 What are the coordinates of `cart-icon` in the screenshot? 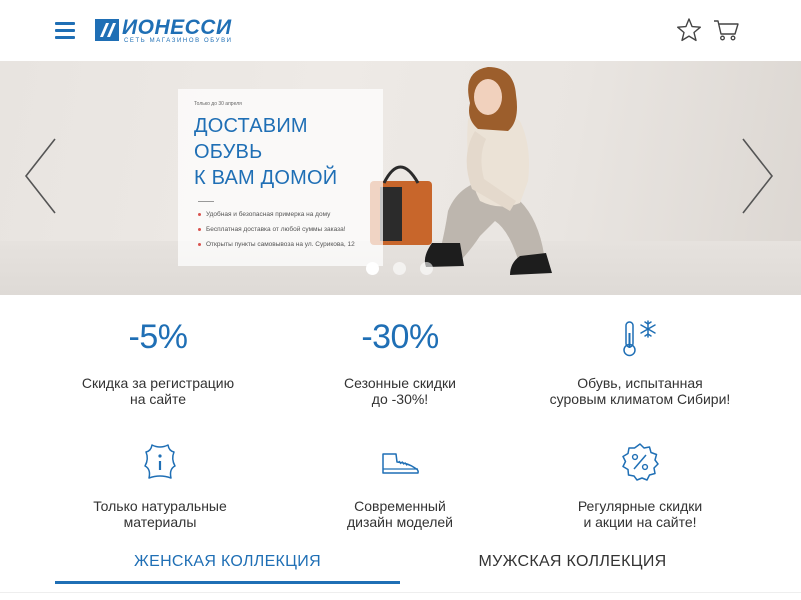 It's located at (726, 30).